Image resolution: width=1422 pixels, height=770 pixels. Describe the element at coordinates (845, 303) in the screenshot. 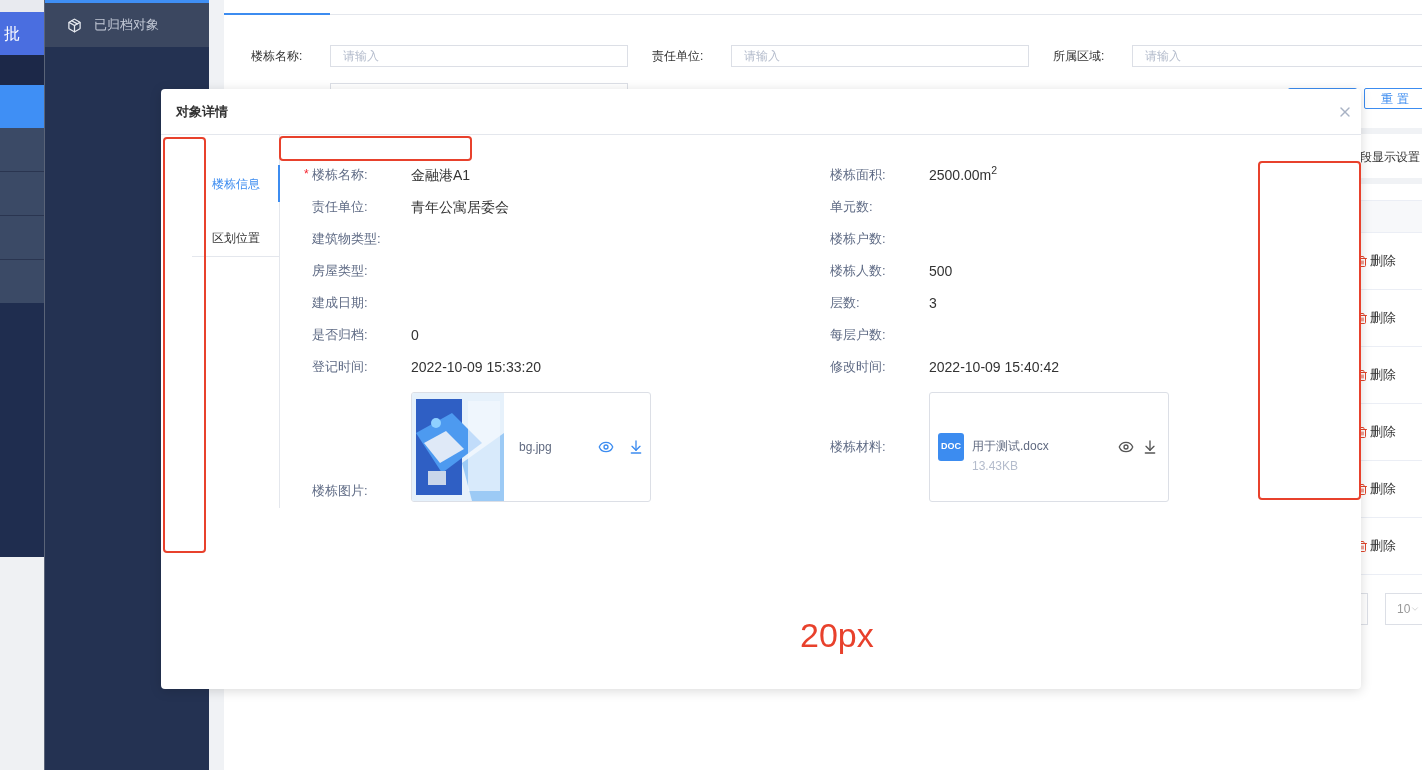

I see `field-label: 层数:` at that location.